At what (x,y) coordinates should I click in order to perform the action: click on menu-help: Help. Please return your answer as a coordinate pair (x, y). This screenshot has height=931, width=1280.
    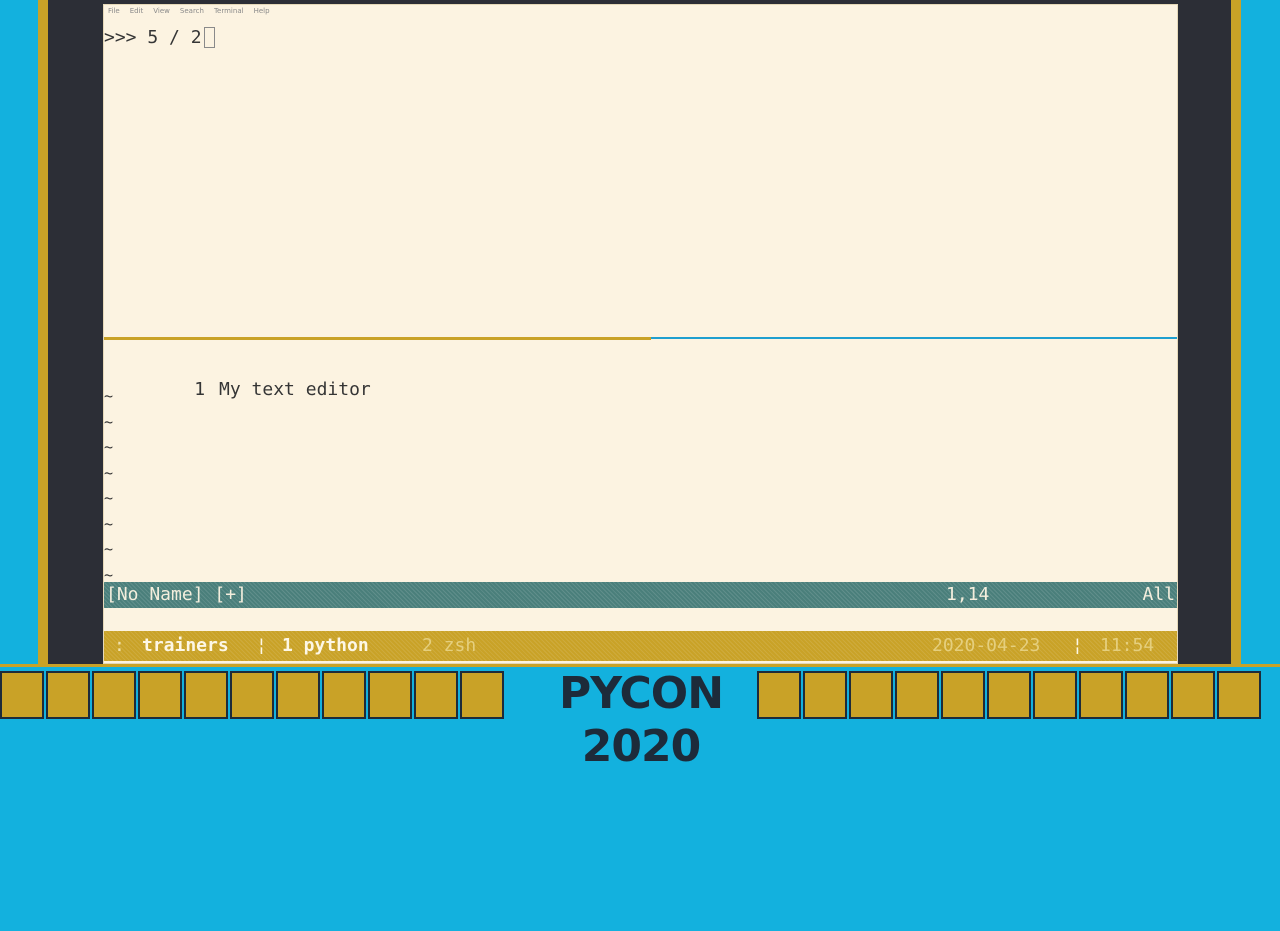
    Looking at the image, I should click on (262, 13).